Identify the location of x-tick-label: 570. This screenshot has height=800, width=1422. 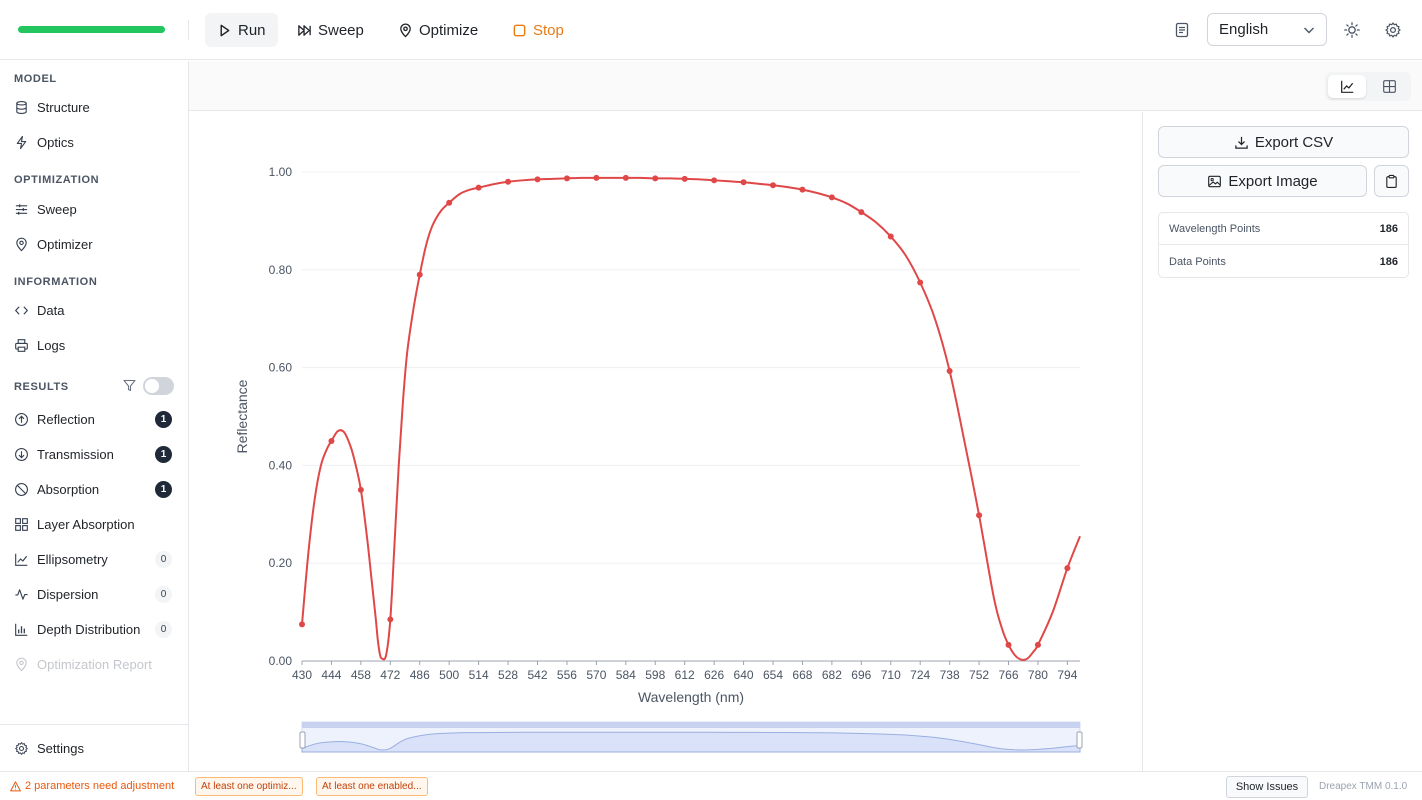
(596, 675).